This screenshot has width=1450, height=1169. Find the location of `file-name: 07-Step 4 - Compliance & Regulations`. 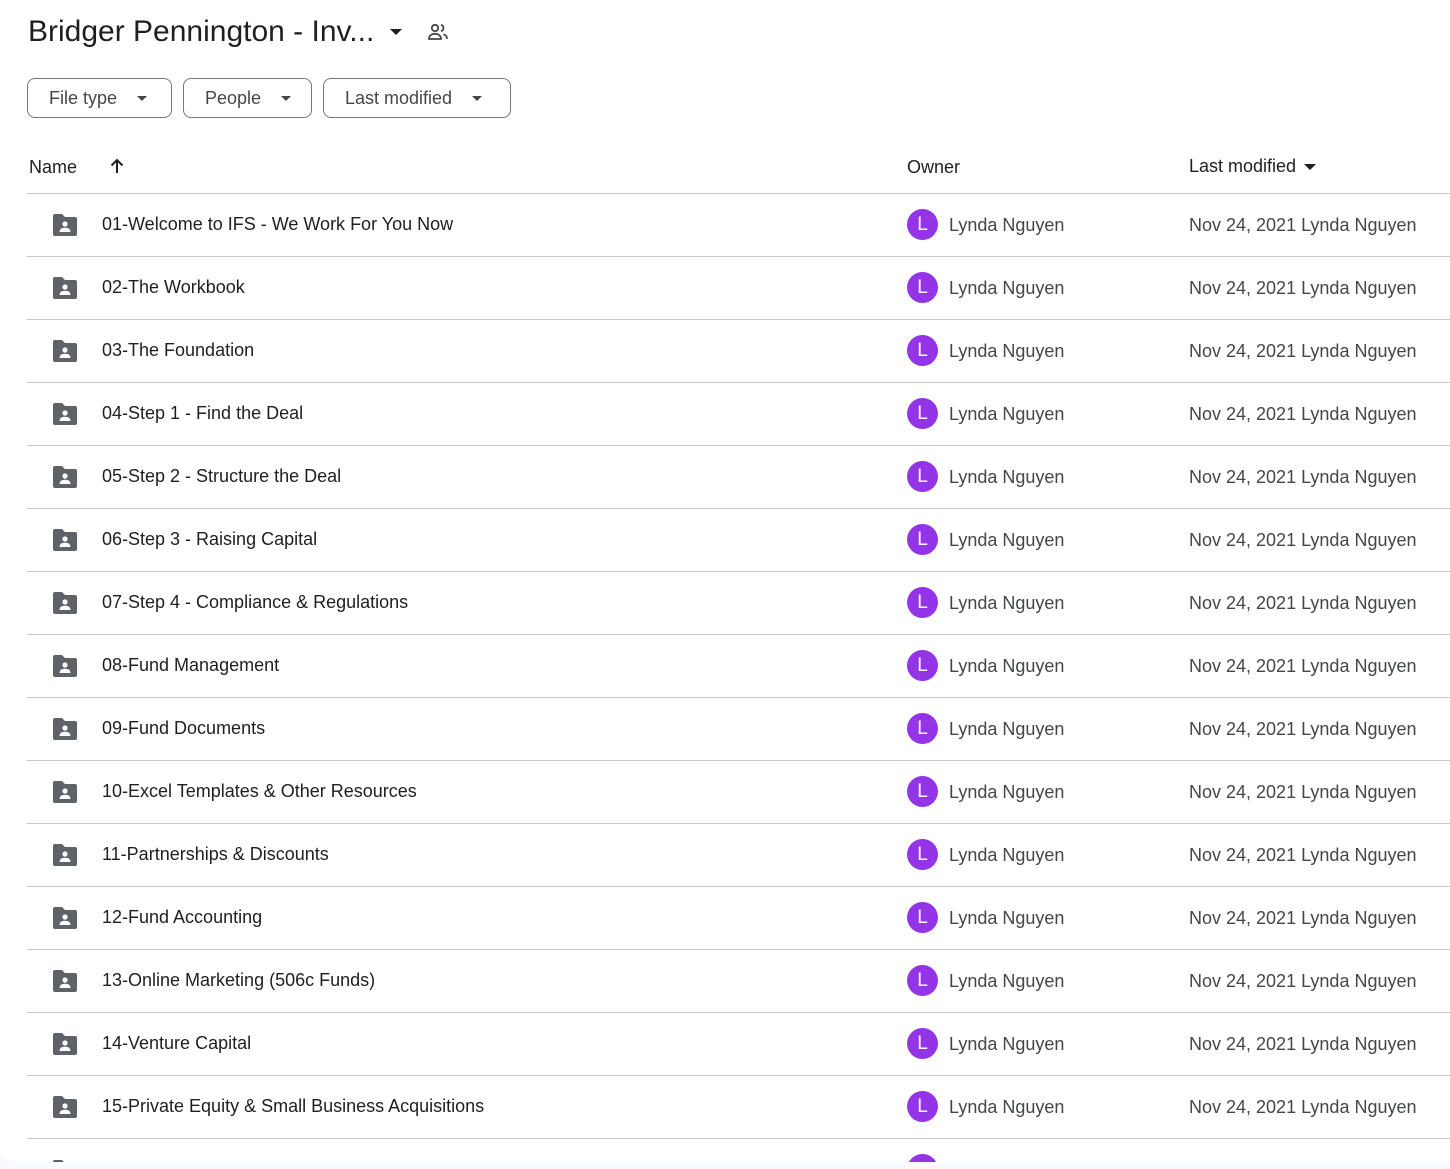

file-name: 07-Step 4 - Compliance & Regulations is located at coordinates (255, 602).